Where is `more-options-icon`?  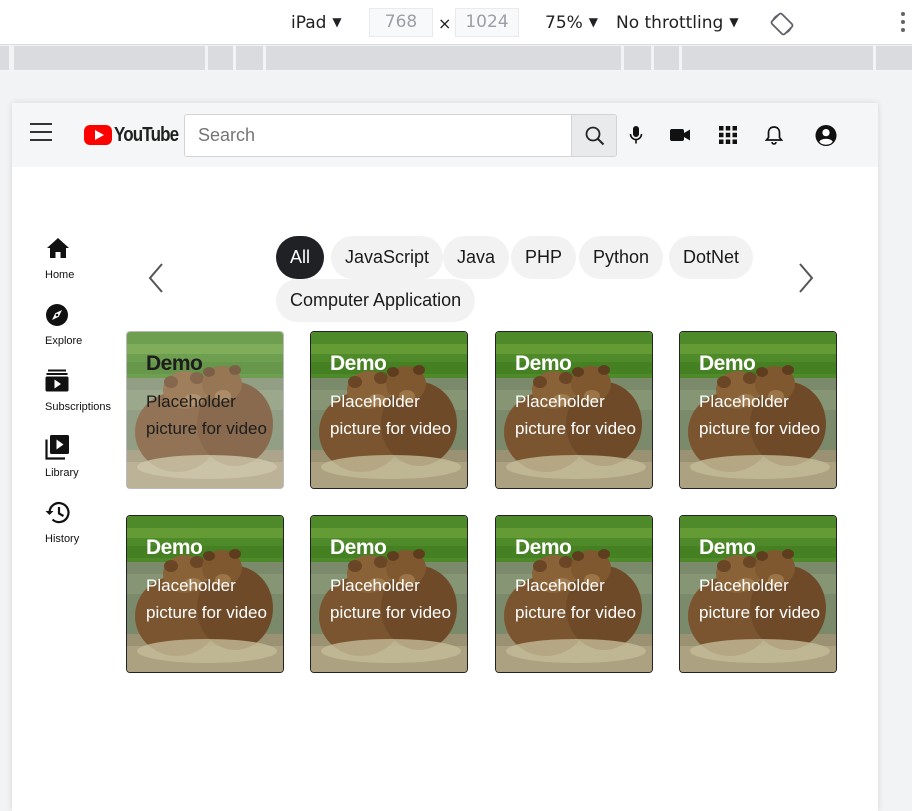
more-options-icon is located at coordinates (903, 23).